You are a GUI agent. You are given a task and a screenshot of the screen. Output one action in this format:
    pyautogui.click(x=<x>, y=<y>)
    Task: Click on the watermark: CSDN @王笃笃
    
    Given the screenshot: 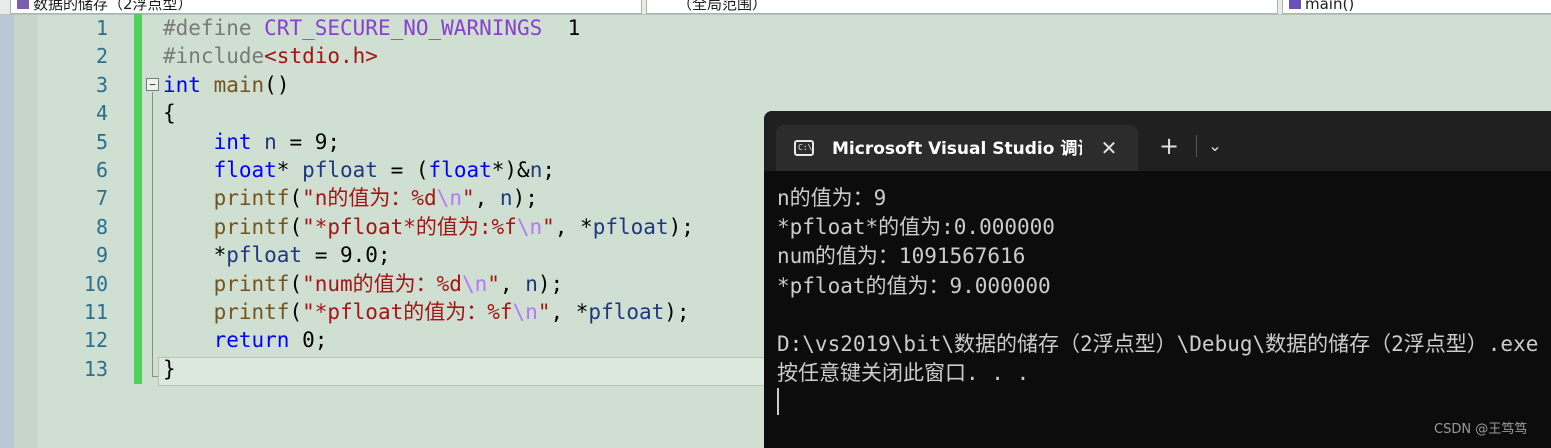 What is the action you would take?
    pyautogui.click(x=1481, y=429)
    